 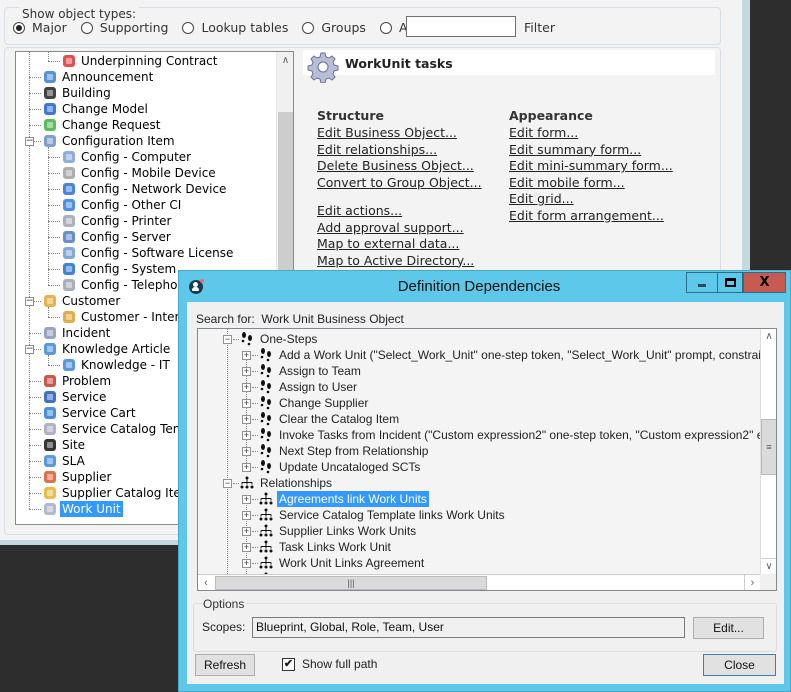 What do you see at coordinates (334, 27) in the screenshot?
I see `radio-groups: Groups` at bounding box center [334, 27].